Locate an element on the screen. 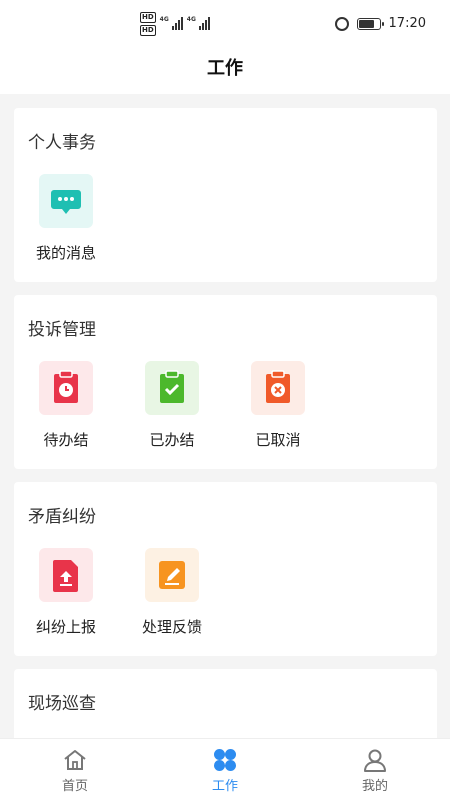 This screenshot has height=800, width=450. pending-button: 待办结 is located at coordinates (66, 405).